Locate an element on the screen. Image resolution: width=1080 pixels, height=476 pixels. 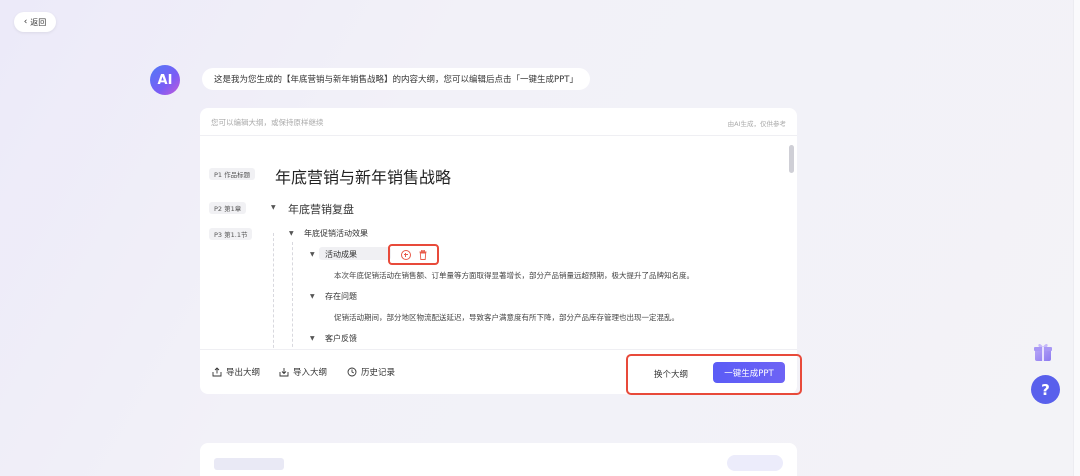
title-page-tag: P1 作品标题 is located at coordinates (232, 174).